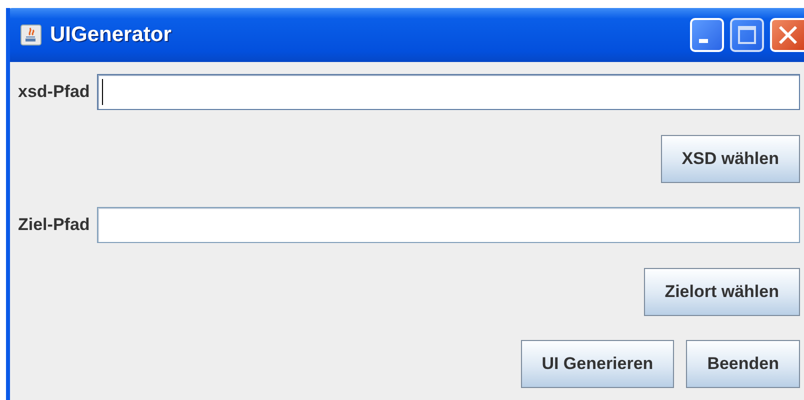  Describe the element at coordinates (111, 35) in the screenshot. I see `window-title: UIGenerator` at that location.